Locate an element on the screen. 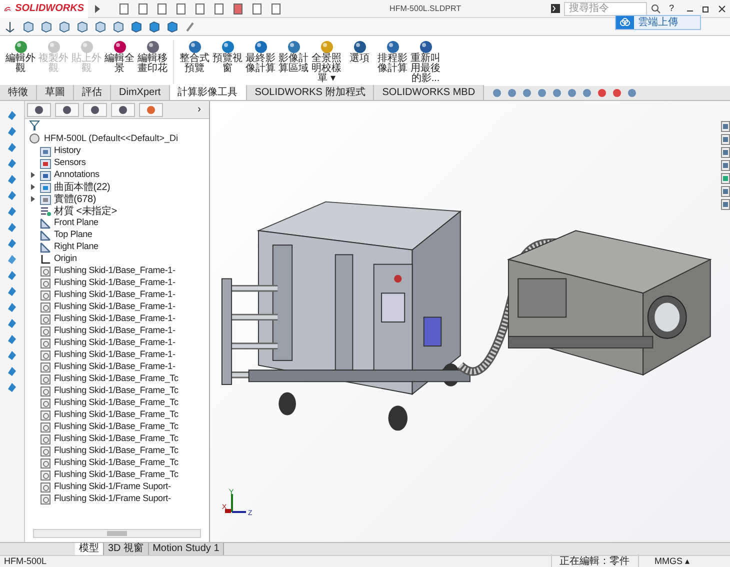 Image resolution: width=730 pixels, height=567 pixels. ribbon-button: 排程影像計算 is located at coordinates (392, 57).